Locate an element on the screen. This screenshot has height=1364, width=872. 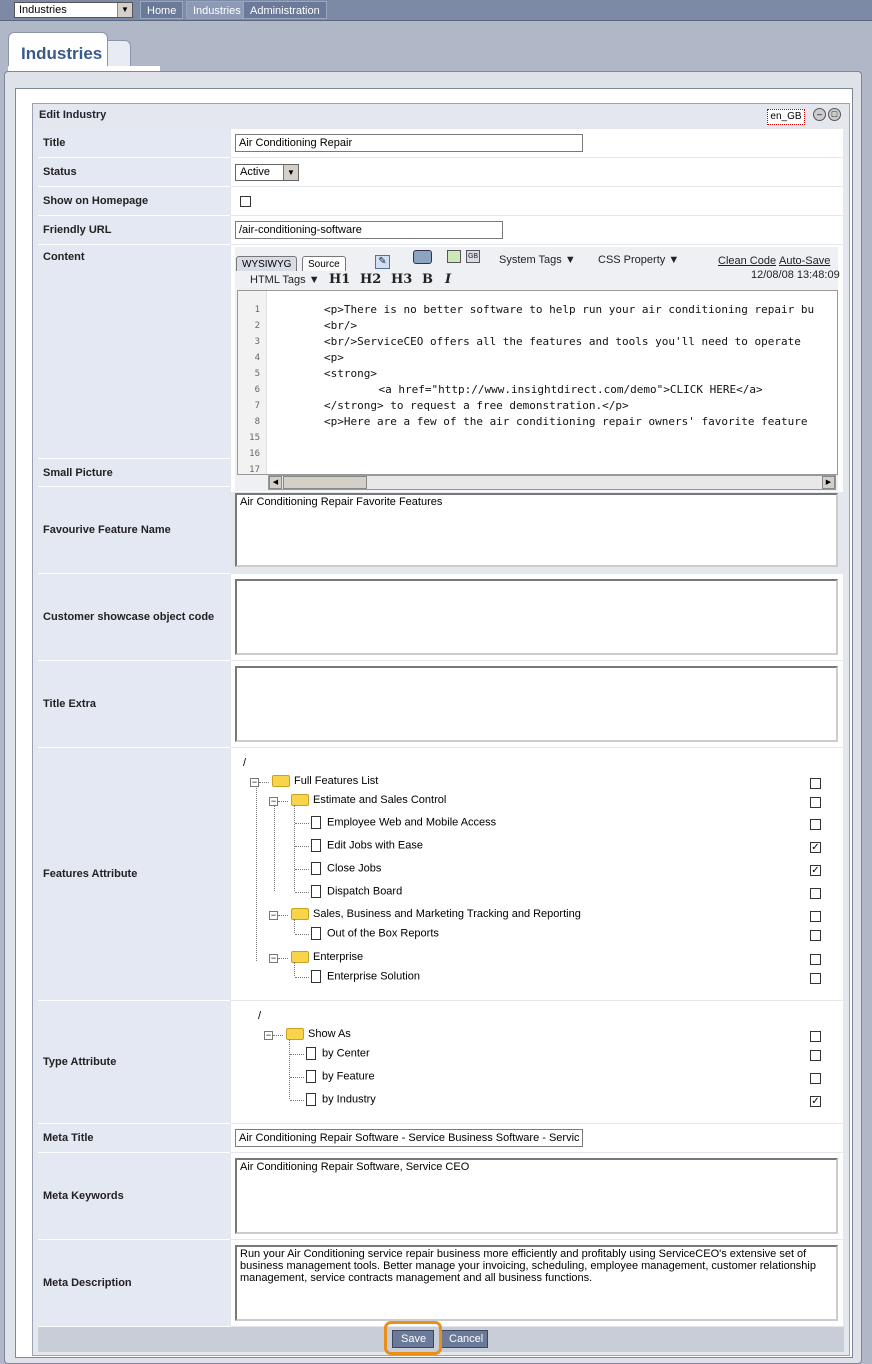
horizontal-scrollbar: ◀ ▶ is located at coordinates (552, 482).